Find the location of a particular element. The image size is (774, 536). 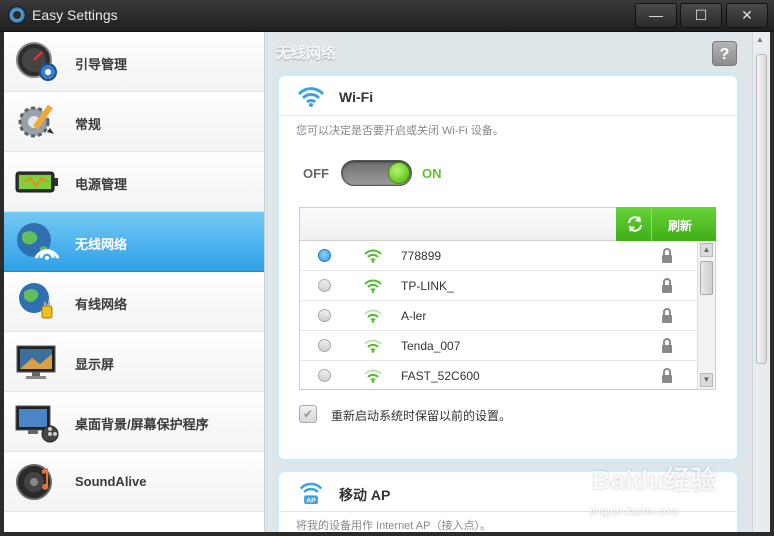

network-row: A-ler is located at coordinates (498, 316).